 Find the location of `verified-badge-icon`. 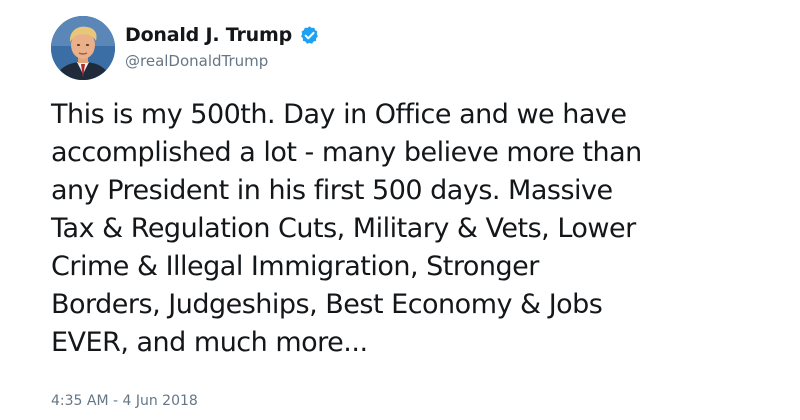

verified-badge-icon is located at coordinates (309, 35).